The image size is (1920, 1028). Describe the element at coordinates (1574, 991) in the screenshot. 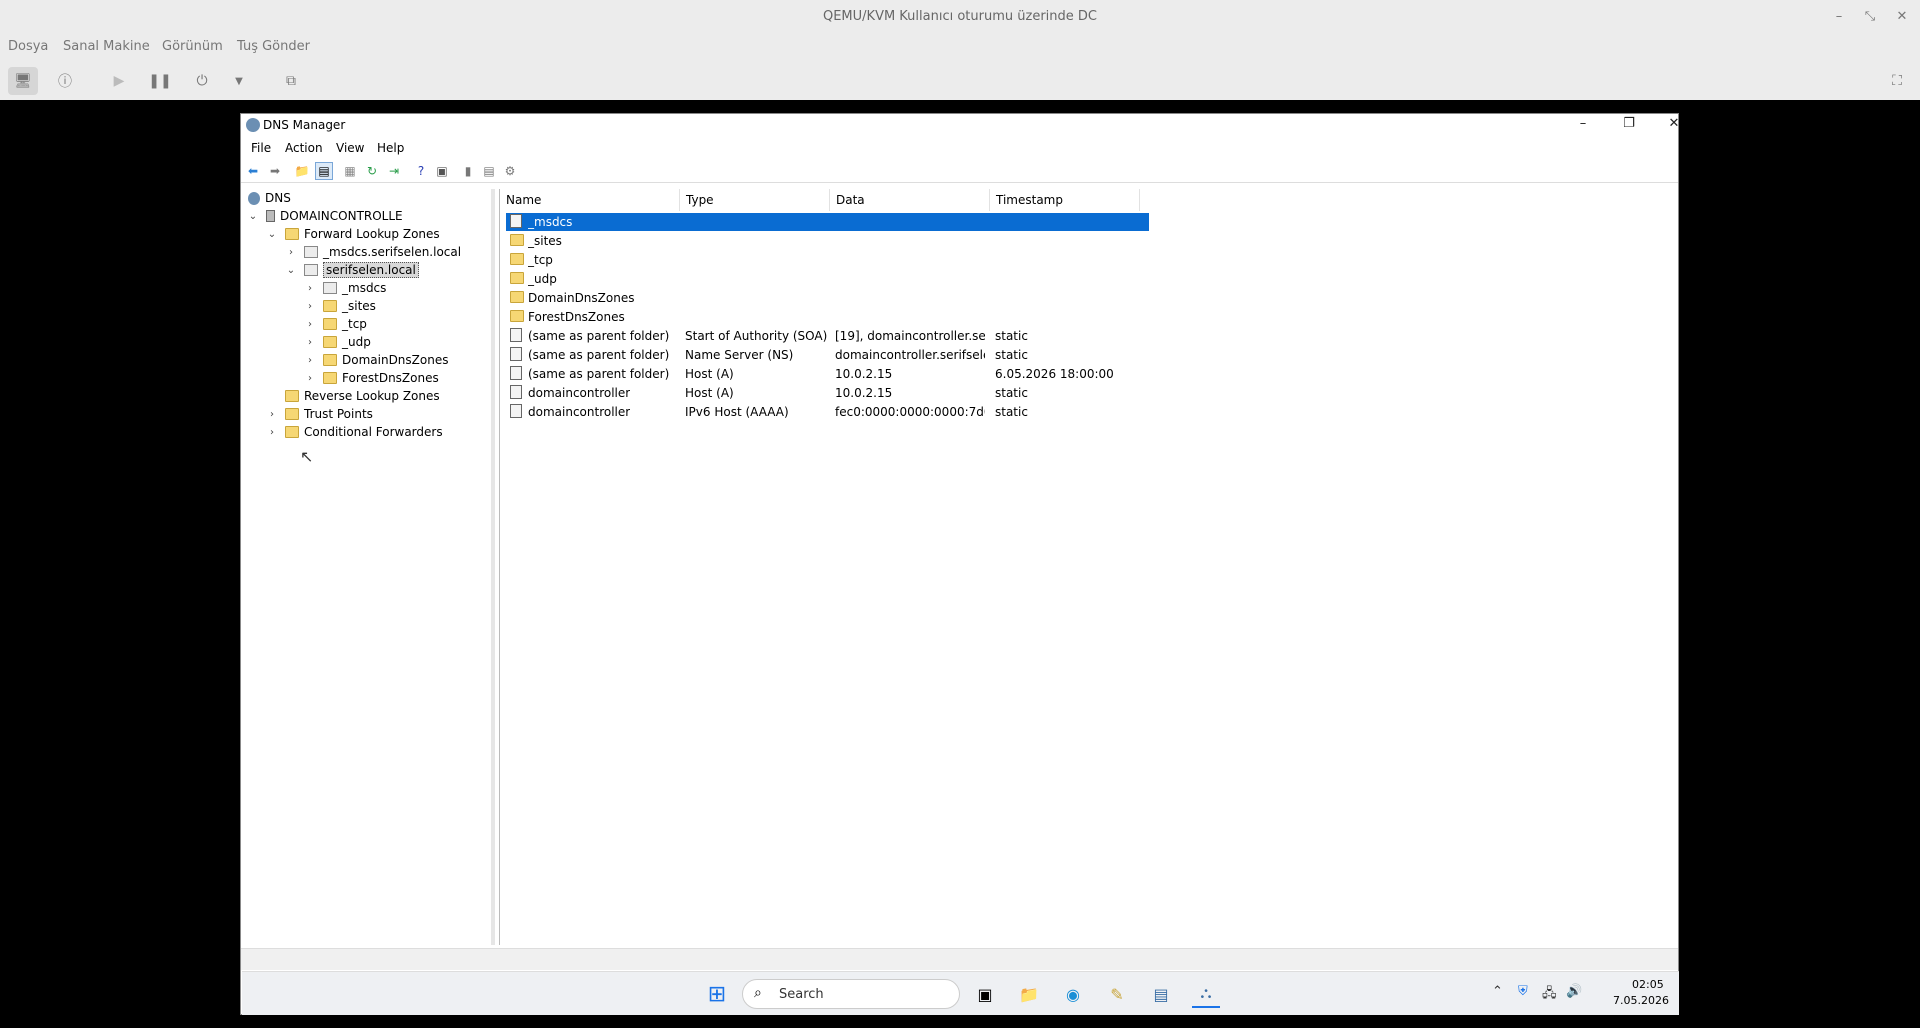

I see `volume-icon: 🔊` at that location.